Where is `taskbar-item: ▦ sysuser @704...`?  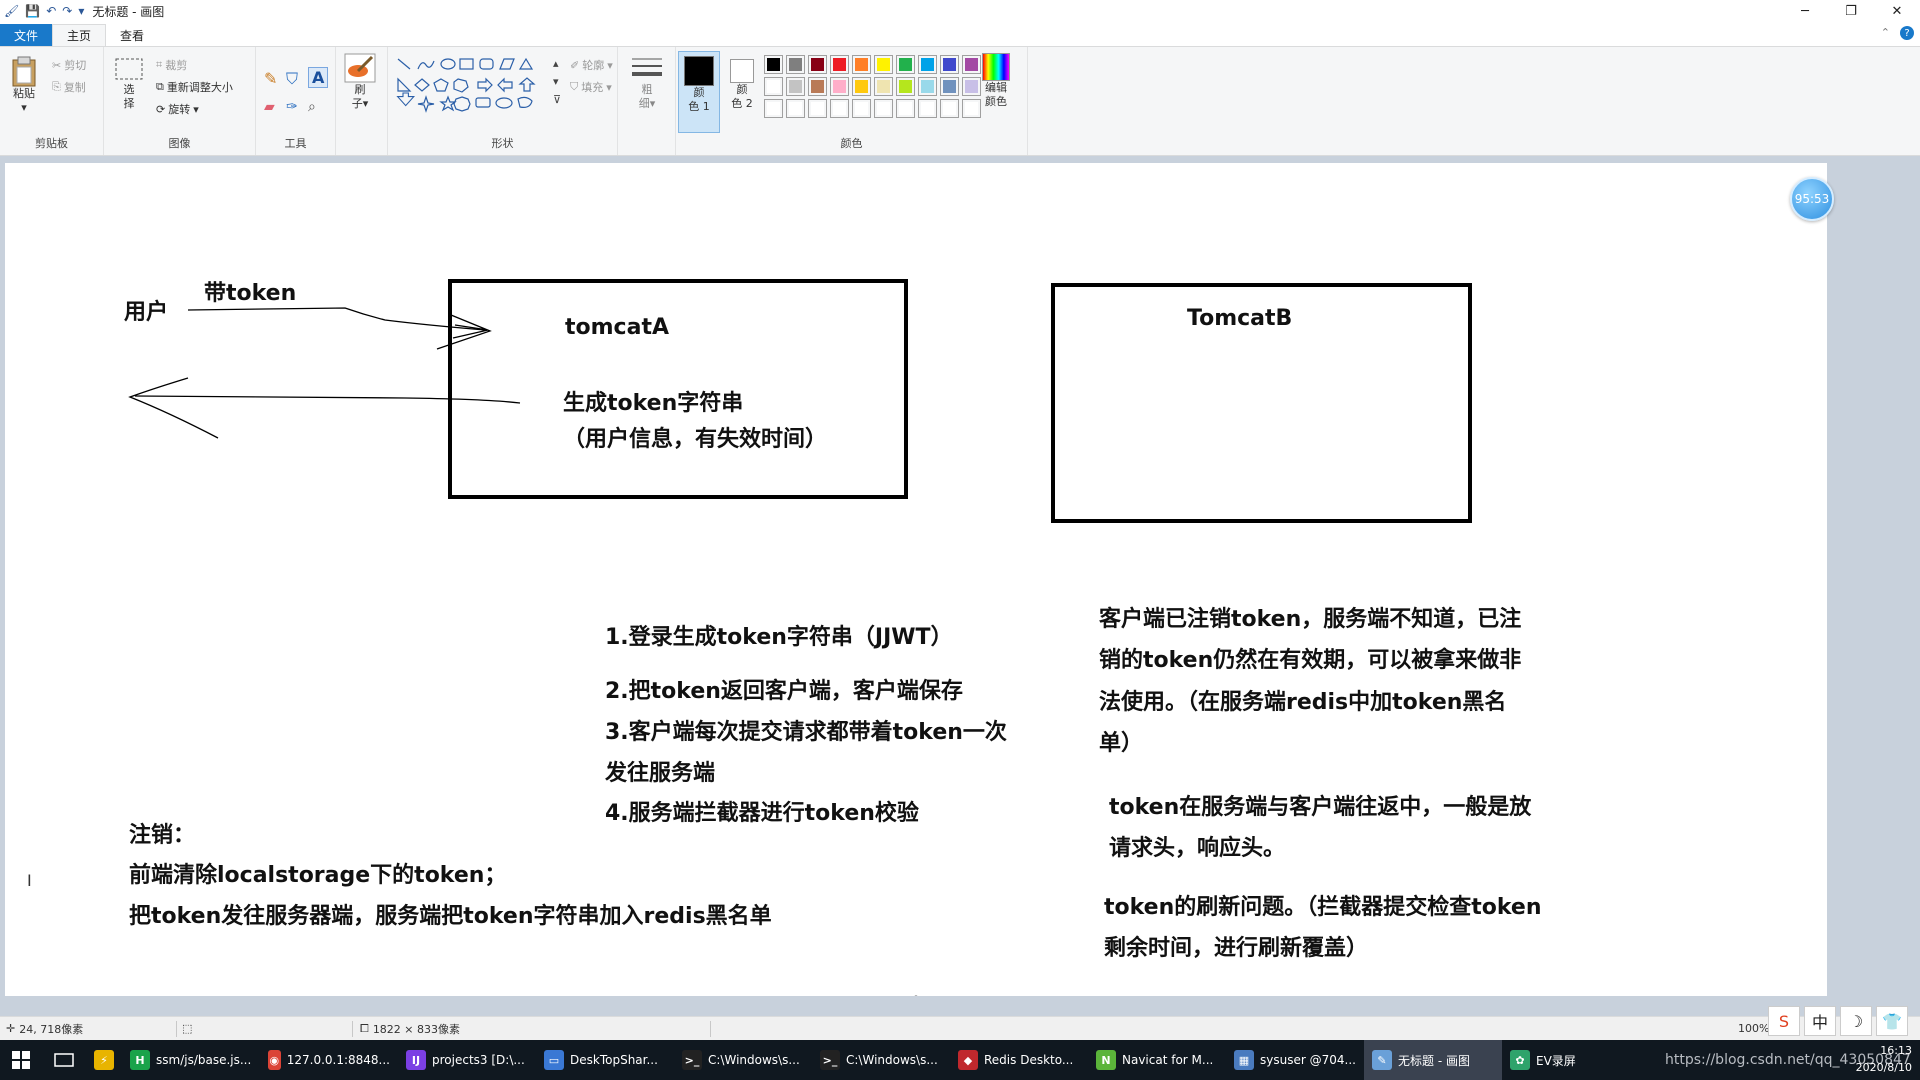 taskbar-item: ▦ sysuser @704... is located at coordinates (1295, 1060).